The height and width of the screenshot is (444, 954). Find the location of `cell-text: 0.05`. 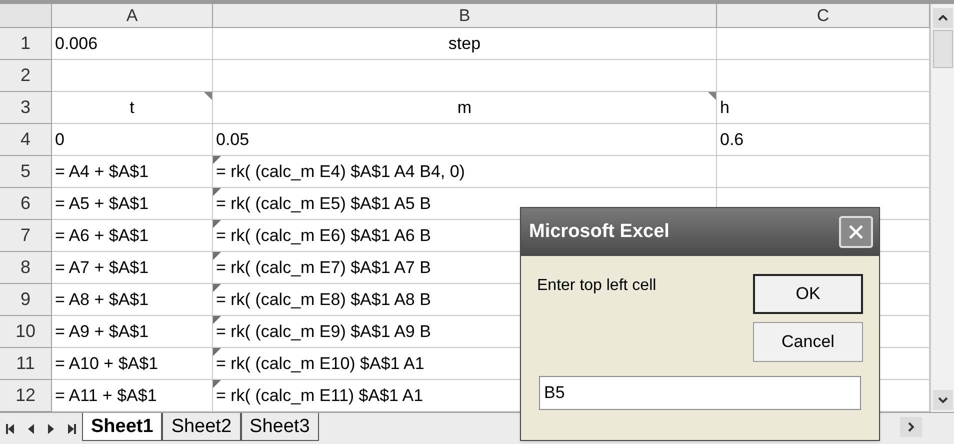

cell-text: 0.05 is located at coordinates (233, 139).